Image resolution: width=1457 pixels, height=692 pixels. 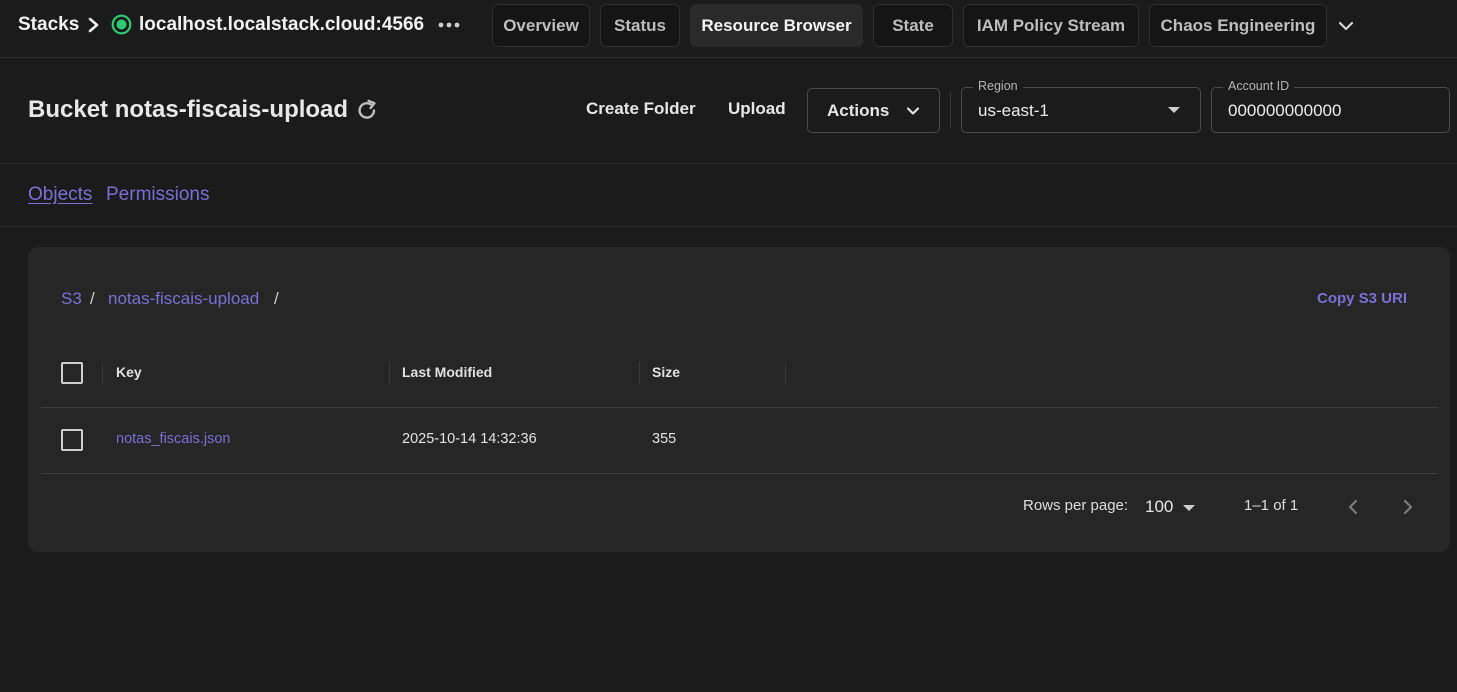 What do you see at coordinates (1259, 86) in the screenshot?
I see `account-id-label: Account ID` at bounding box center [1259, 86].